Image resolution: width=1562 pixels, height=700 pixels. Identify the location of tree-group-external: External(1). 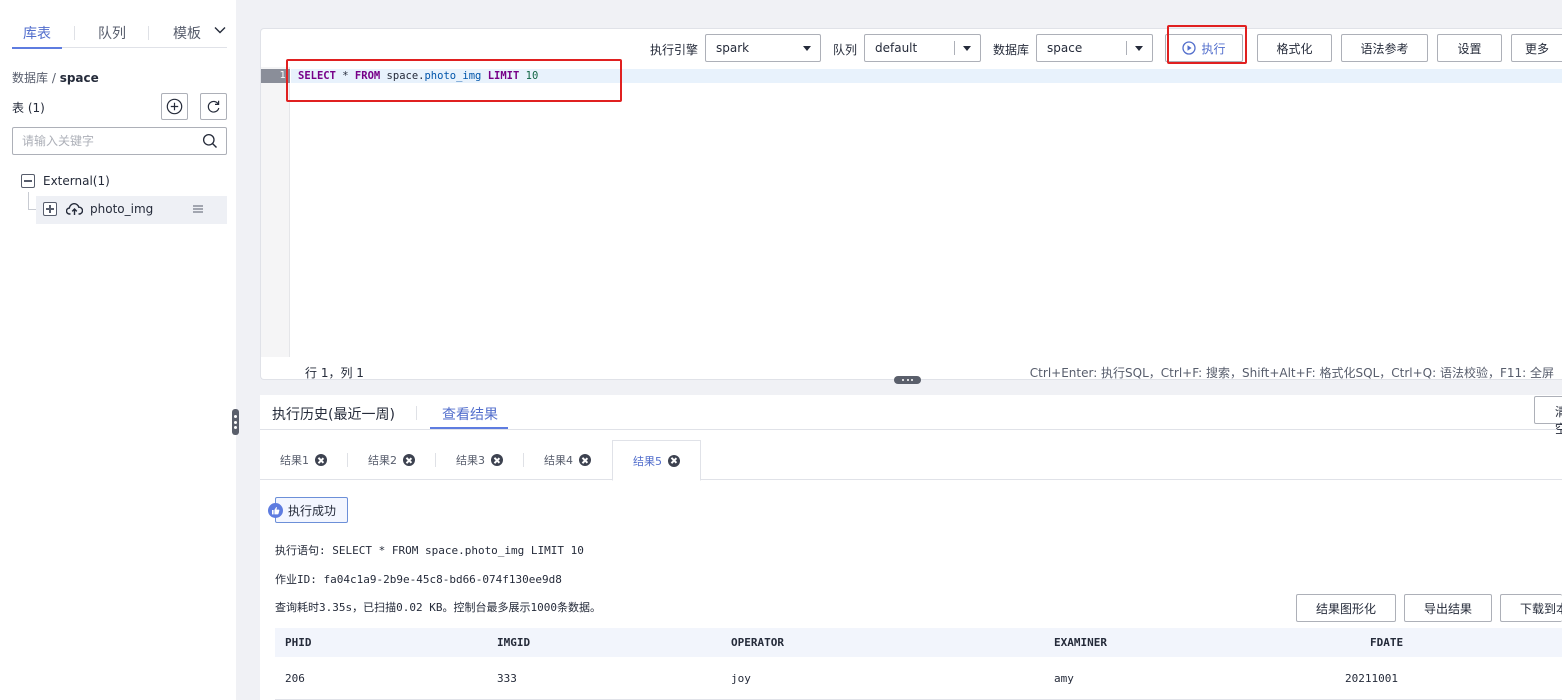
(65, 181).